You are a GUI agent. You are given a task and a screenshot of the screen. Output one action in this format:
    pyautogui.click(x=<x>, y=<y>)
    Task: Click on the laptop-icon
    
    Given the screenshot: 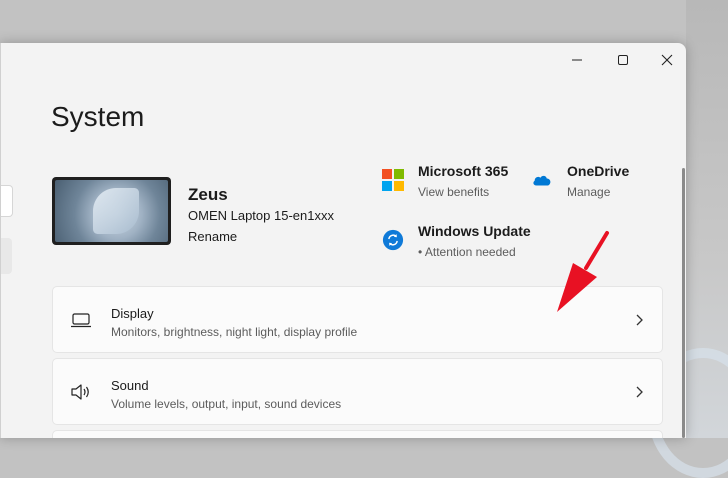 What is the action you would take?
    pyautogui.click(x=81, y=320)
    